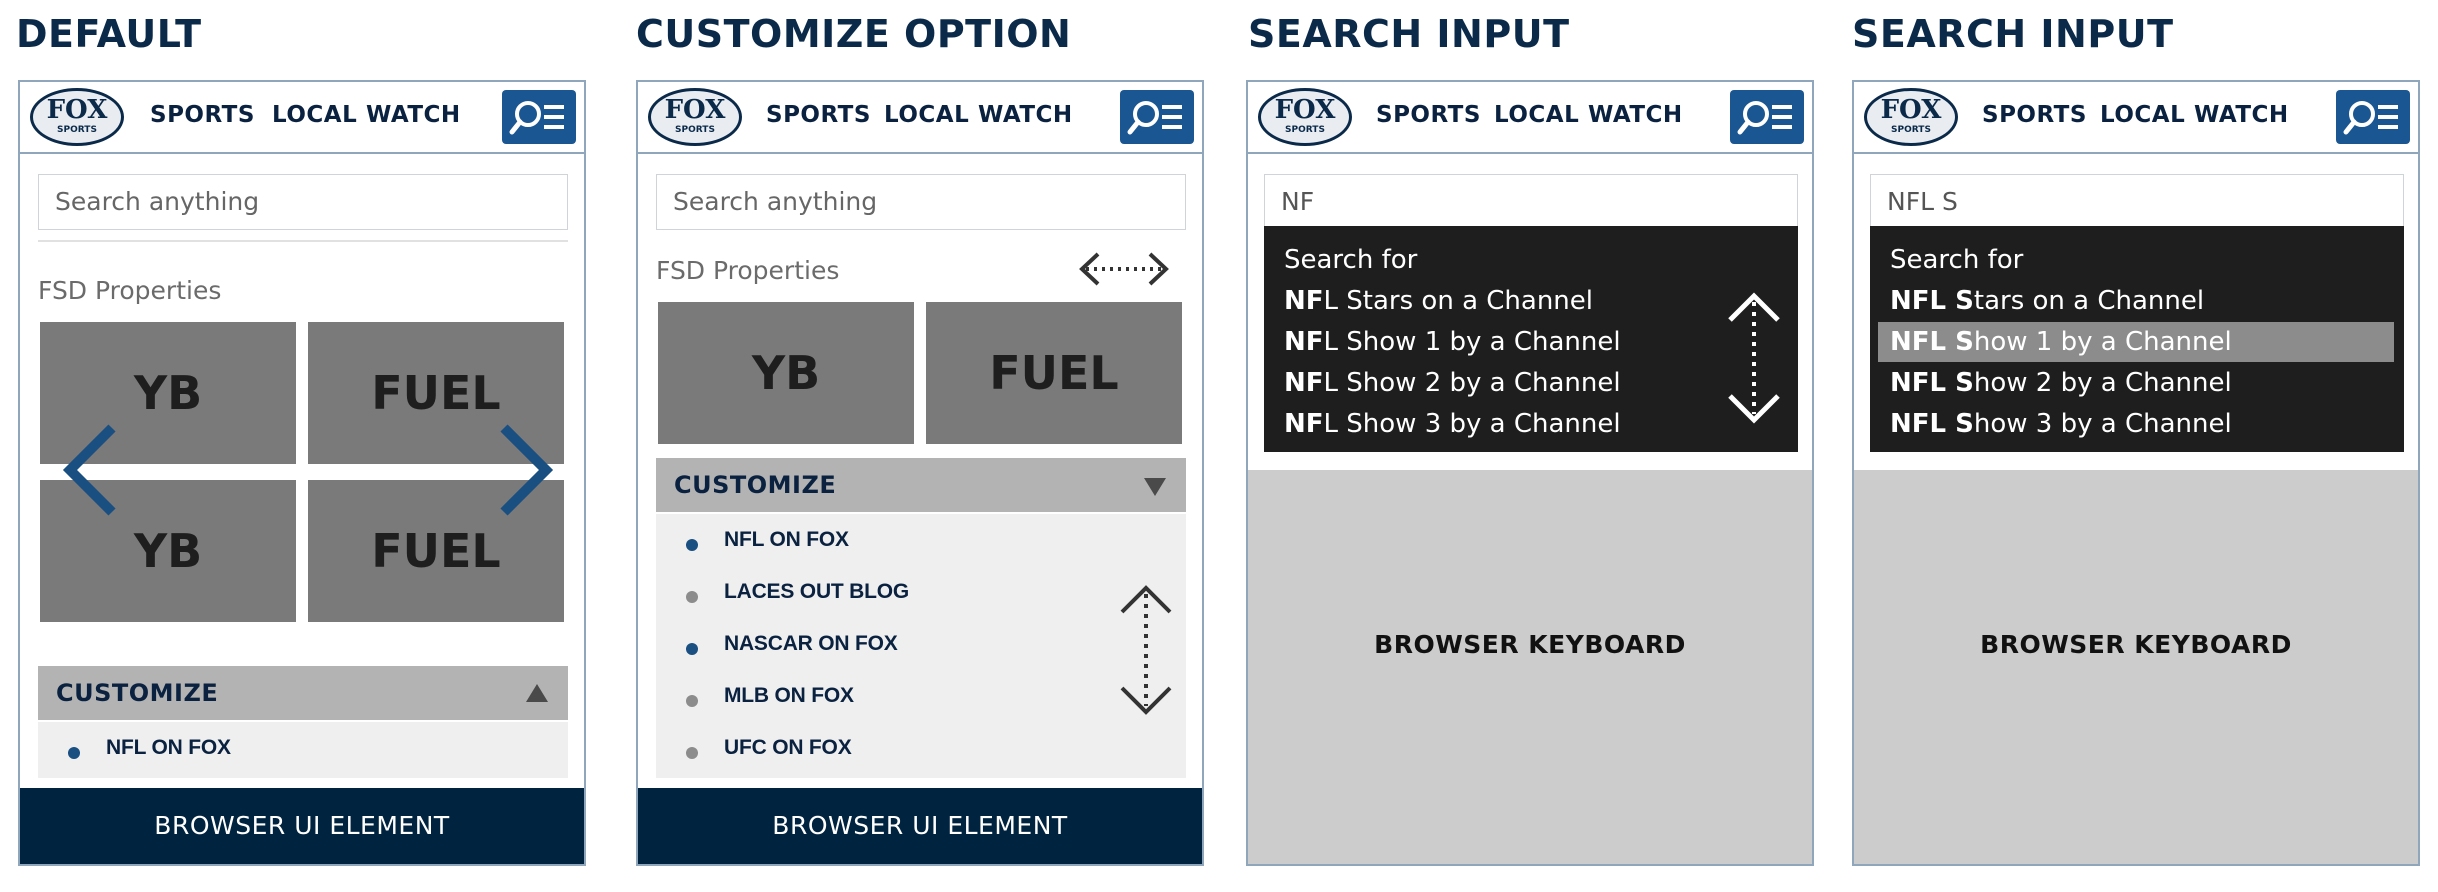  I want to click on suggestion-rest: how 1 by a Channel, so click(2102, 342).